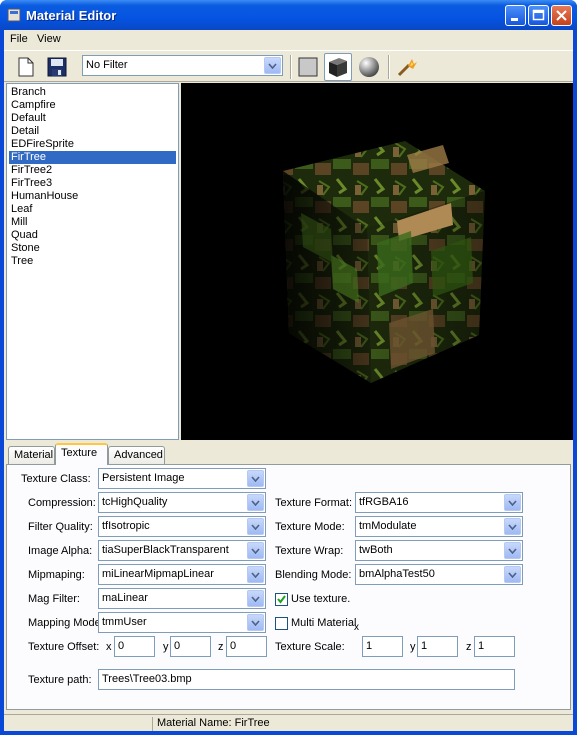 The width and height of the screenshot is (577, 735). What do you see at coordinates (182, 622) in the screenshot?
I see `mapping-mode-dropdown: tmmUser` at bounding box center [182, 622].